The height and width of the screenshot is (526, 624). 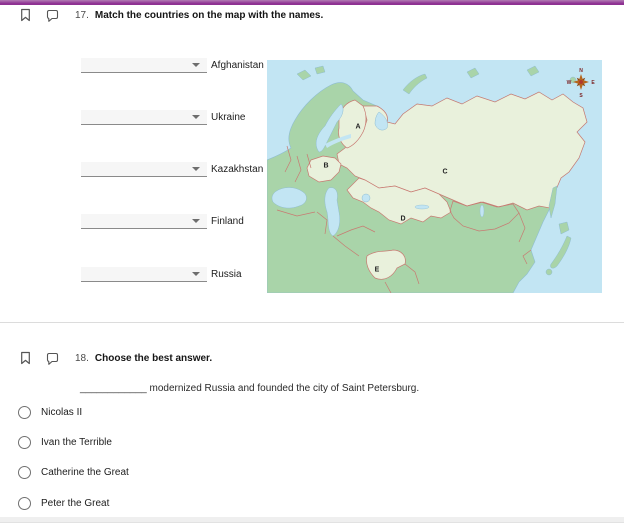 What do you see at coordinates (144, 117) in the screenshot?
I see `match-select-ukraine` at bounding box center [144, 117].